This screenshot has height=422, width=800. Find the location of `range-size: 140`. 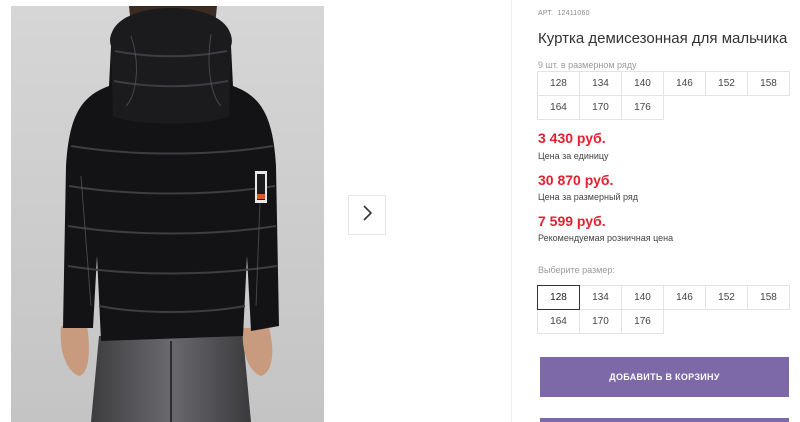

range-size: 140 is located at coordinates (642, 83).